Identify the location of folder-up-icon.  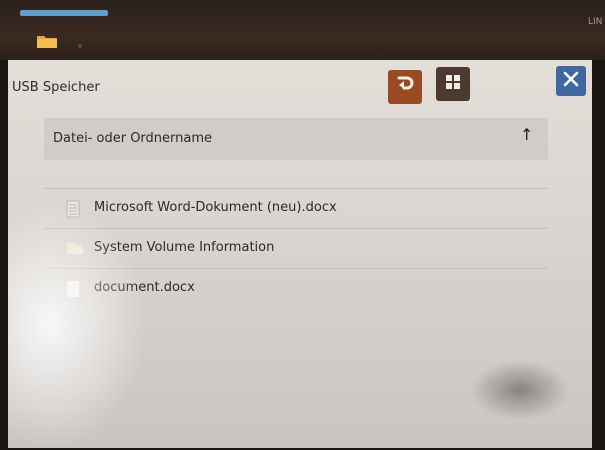
(405, 87).